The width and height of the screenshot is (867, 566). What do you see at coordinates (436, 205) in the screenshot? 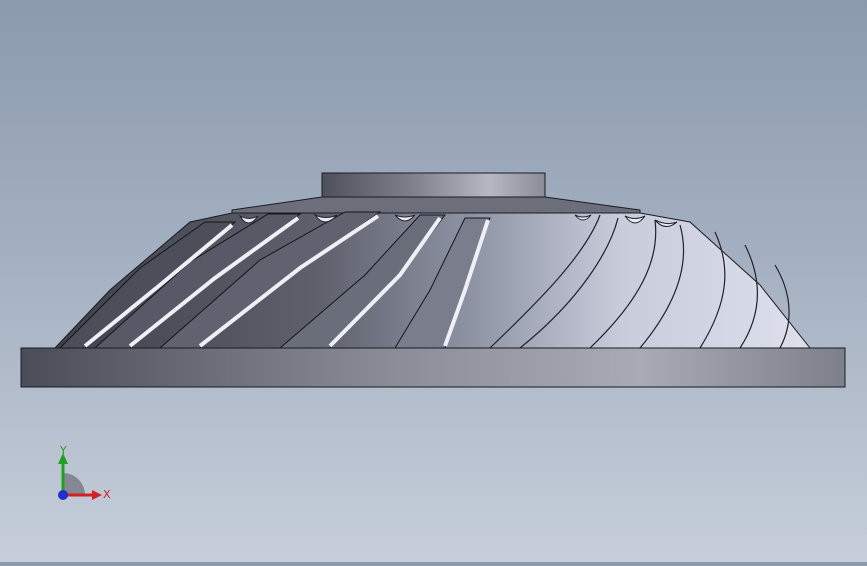
I see `shroud-disk` at bounding box center [436, 205].